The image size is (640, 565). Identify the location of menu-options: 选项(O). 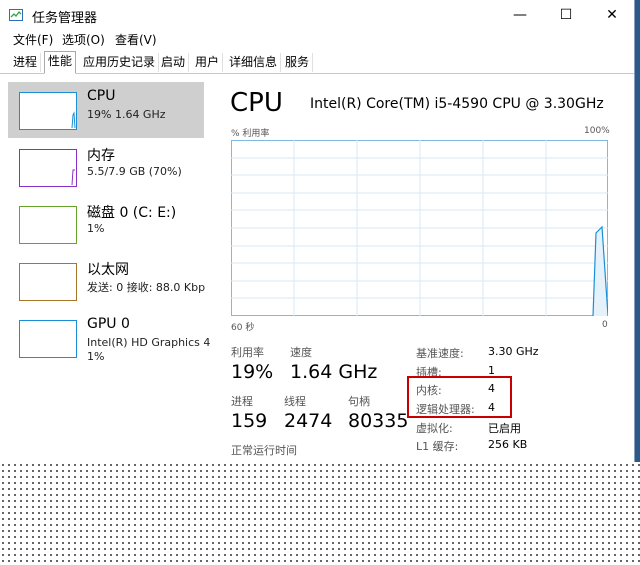
(83, 39).